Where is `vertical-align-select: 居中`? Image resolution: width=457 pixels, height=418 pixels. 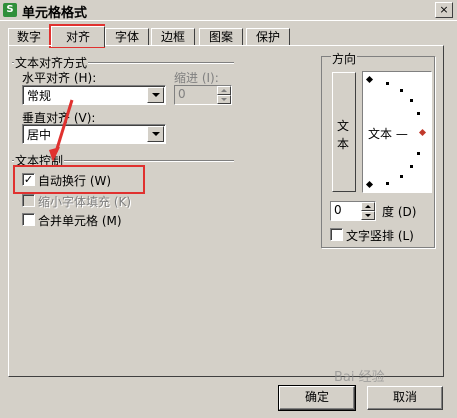 vertical-align-select: 居中 is located at coordinates (94, 134).